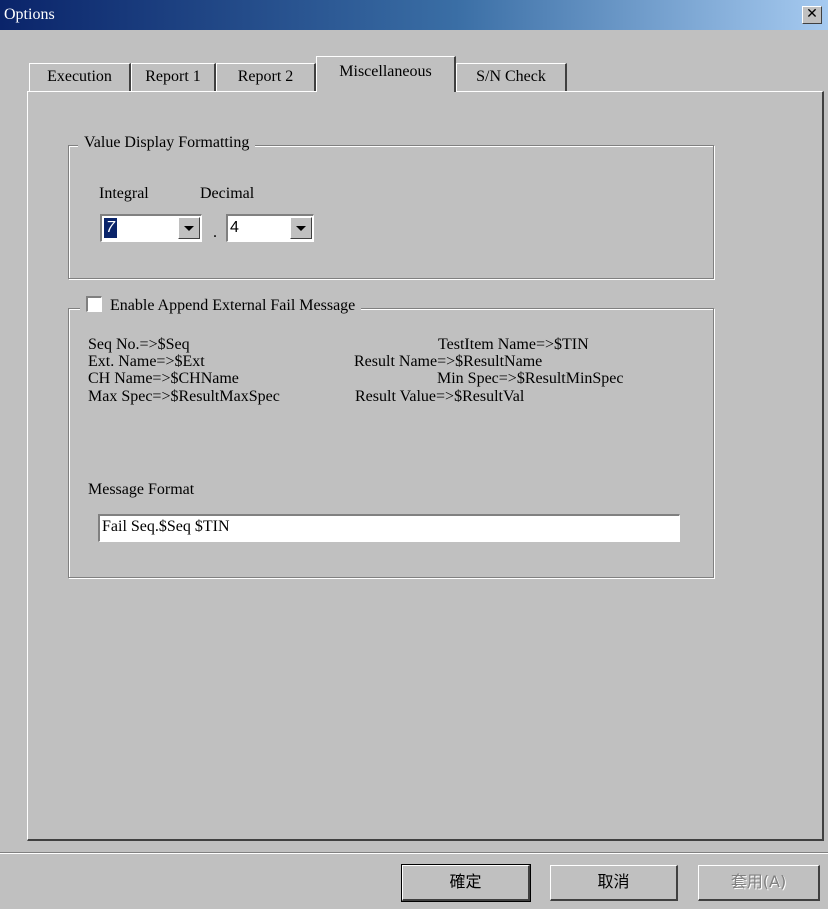  I want to click on button-divider, so click(414, 853).